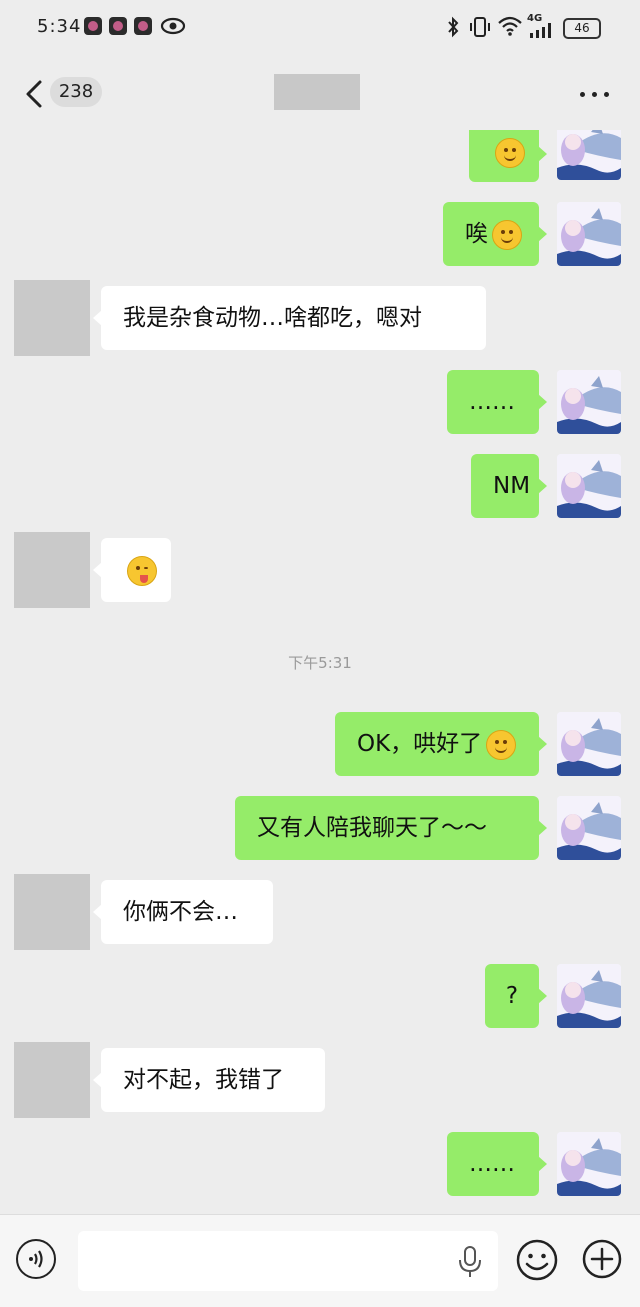 This screenshot has height=1307, width=640. I want to click on message-bubble: 唉, so click(495, 234).